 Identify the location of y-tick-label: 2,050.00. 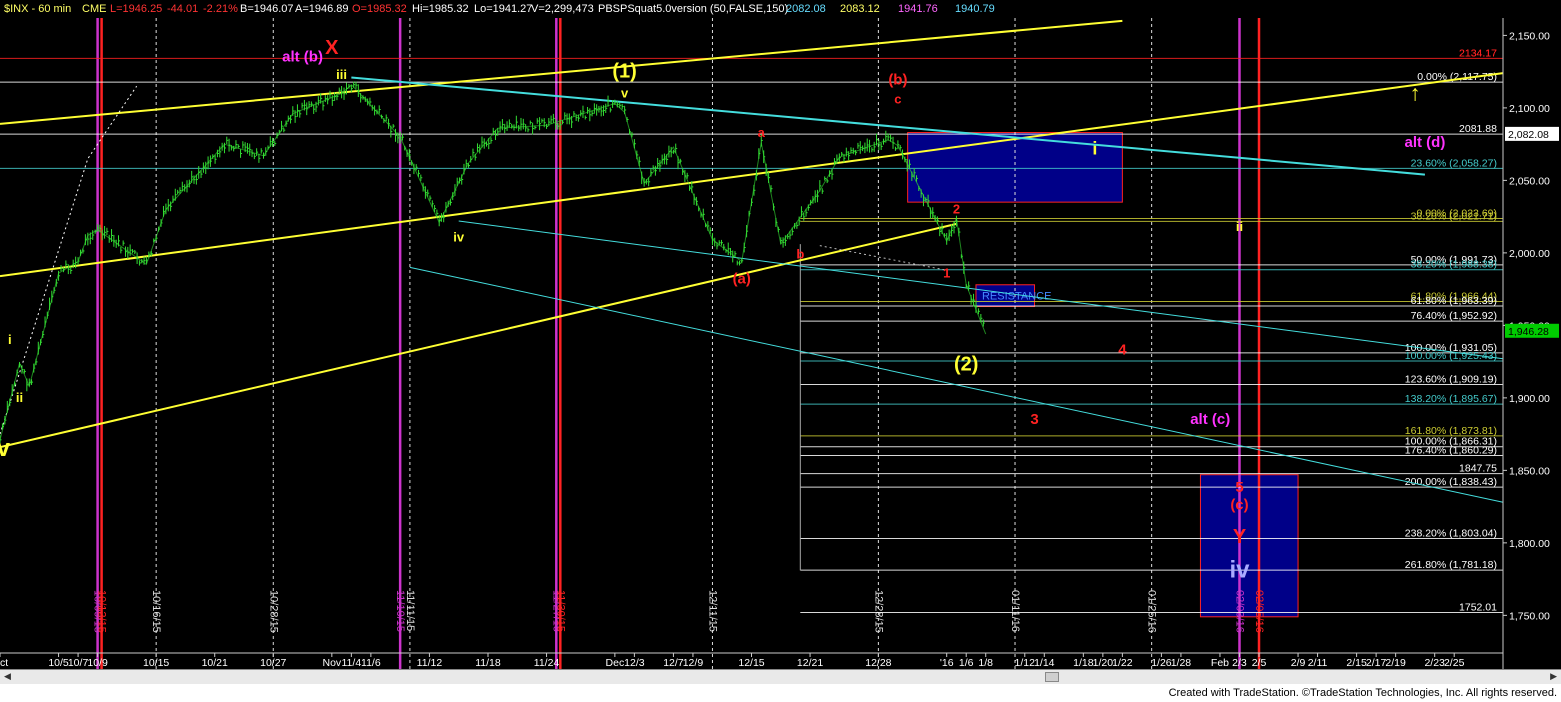
(1529, 181).